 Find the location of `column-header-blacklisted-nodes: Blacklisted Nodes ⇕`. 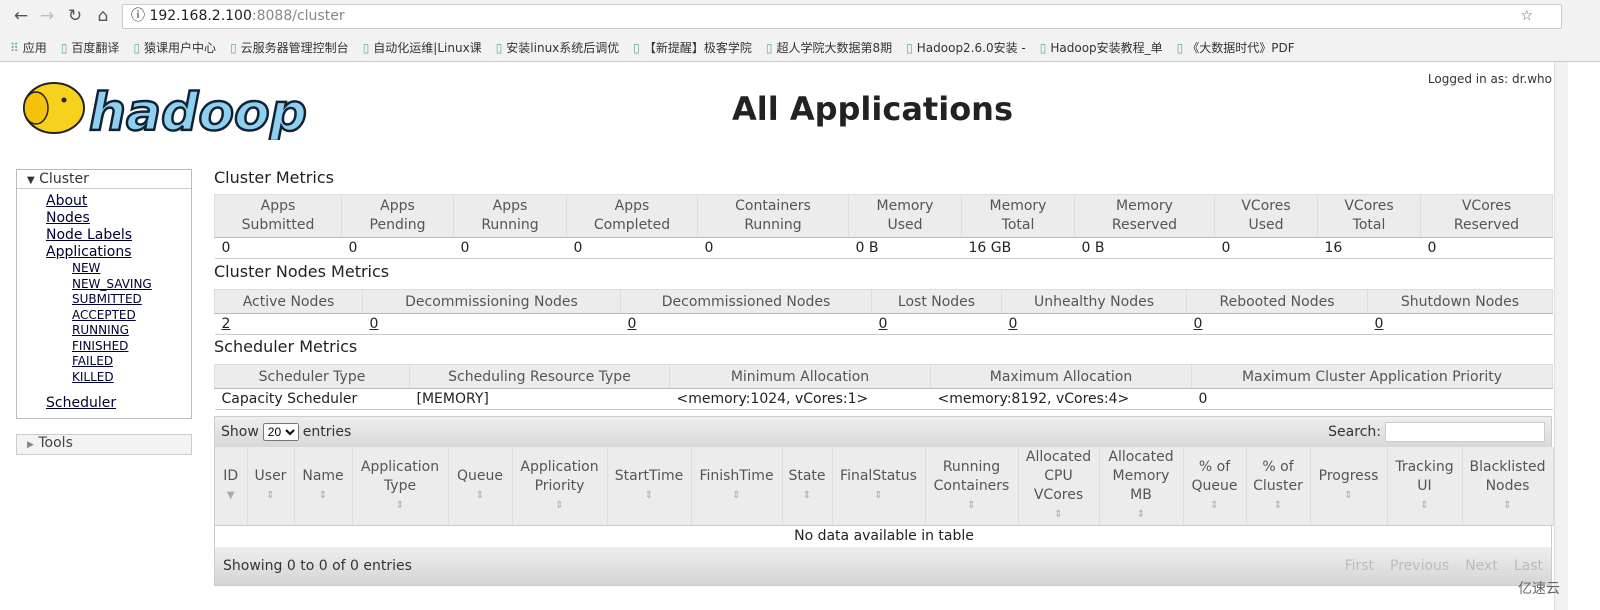

column-header-blacklisted-nodes: Blacklisted Nodes ⇕ is located at coordinates (1508, 486).